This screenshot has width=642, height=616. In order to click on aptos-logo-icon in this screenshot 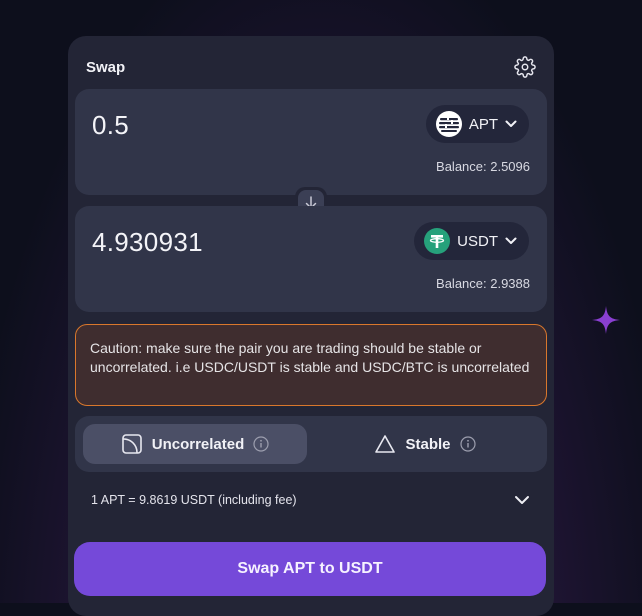, I will do `click(448, 124)`.